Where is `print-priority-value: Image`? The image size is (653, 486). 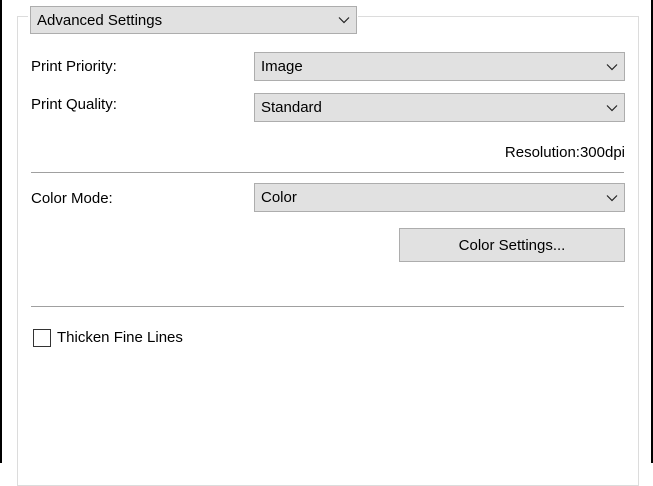 print-priority-value: Image is located at coordinates (282, 66).